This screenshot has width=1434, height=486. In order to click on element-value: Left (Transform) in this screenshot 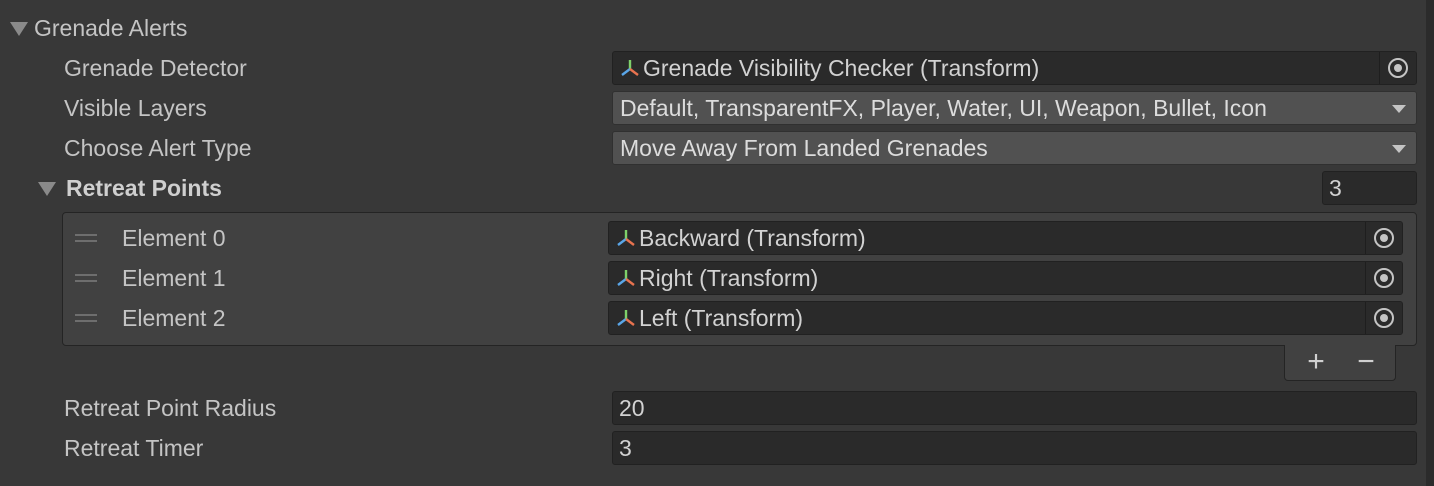, I will do `click(721, 318)`.